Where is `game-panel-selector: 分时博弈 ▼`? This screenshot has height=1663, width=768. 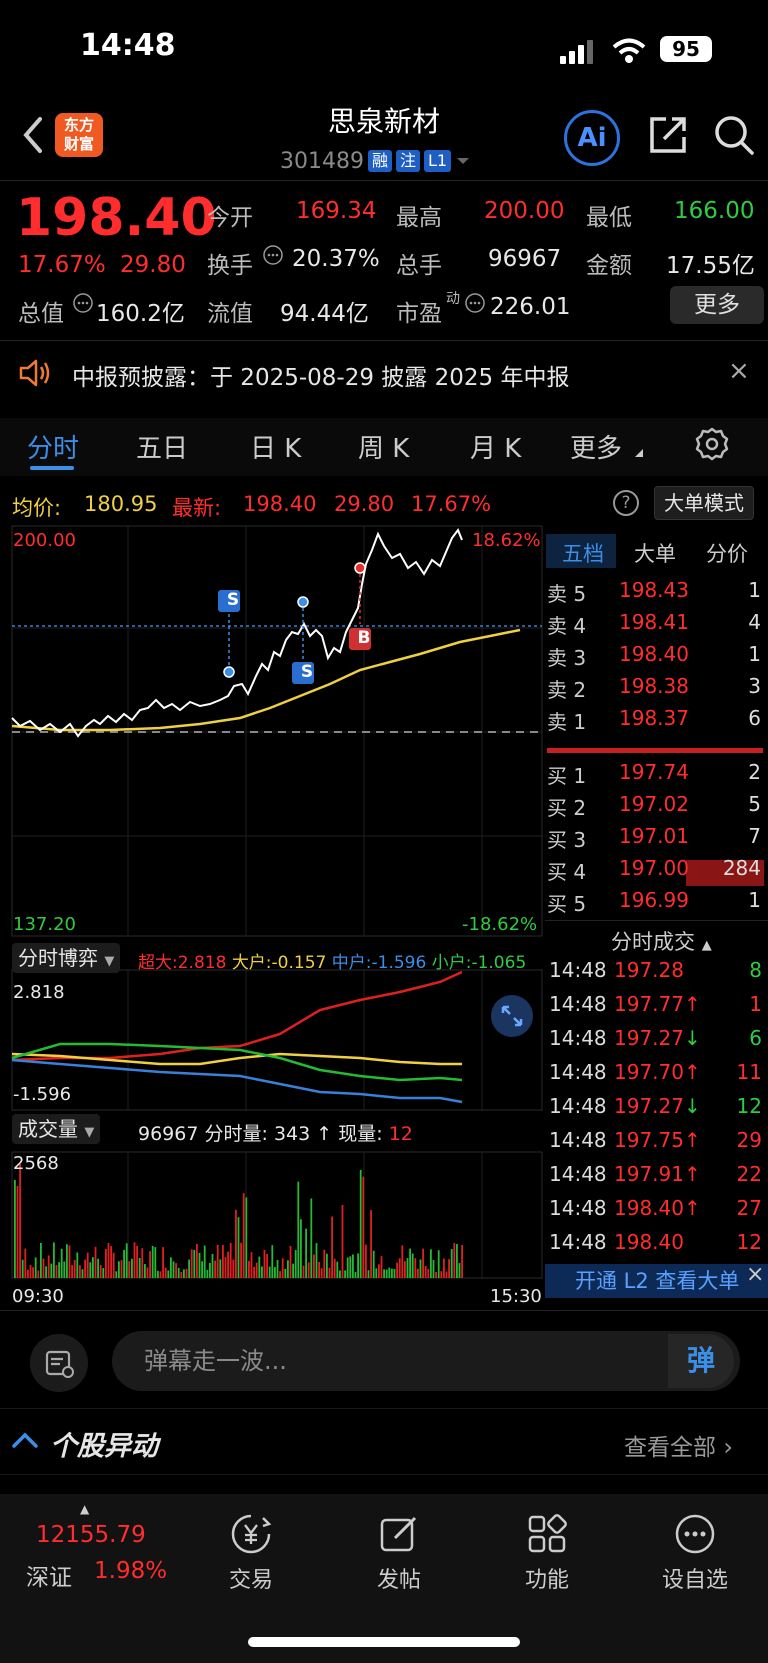
game-panel-selector: 分时博弈 ▼ is located at coordinates (66, 958).